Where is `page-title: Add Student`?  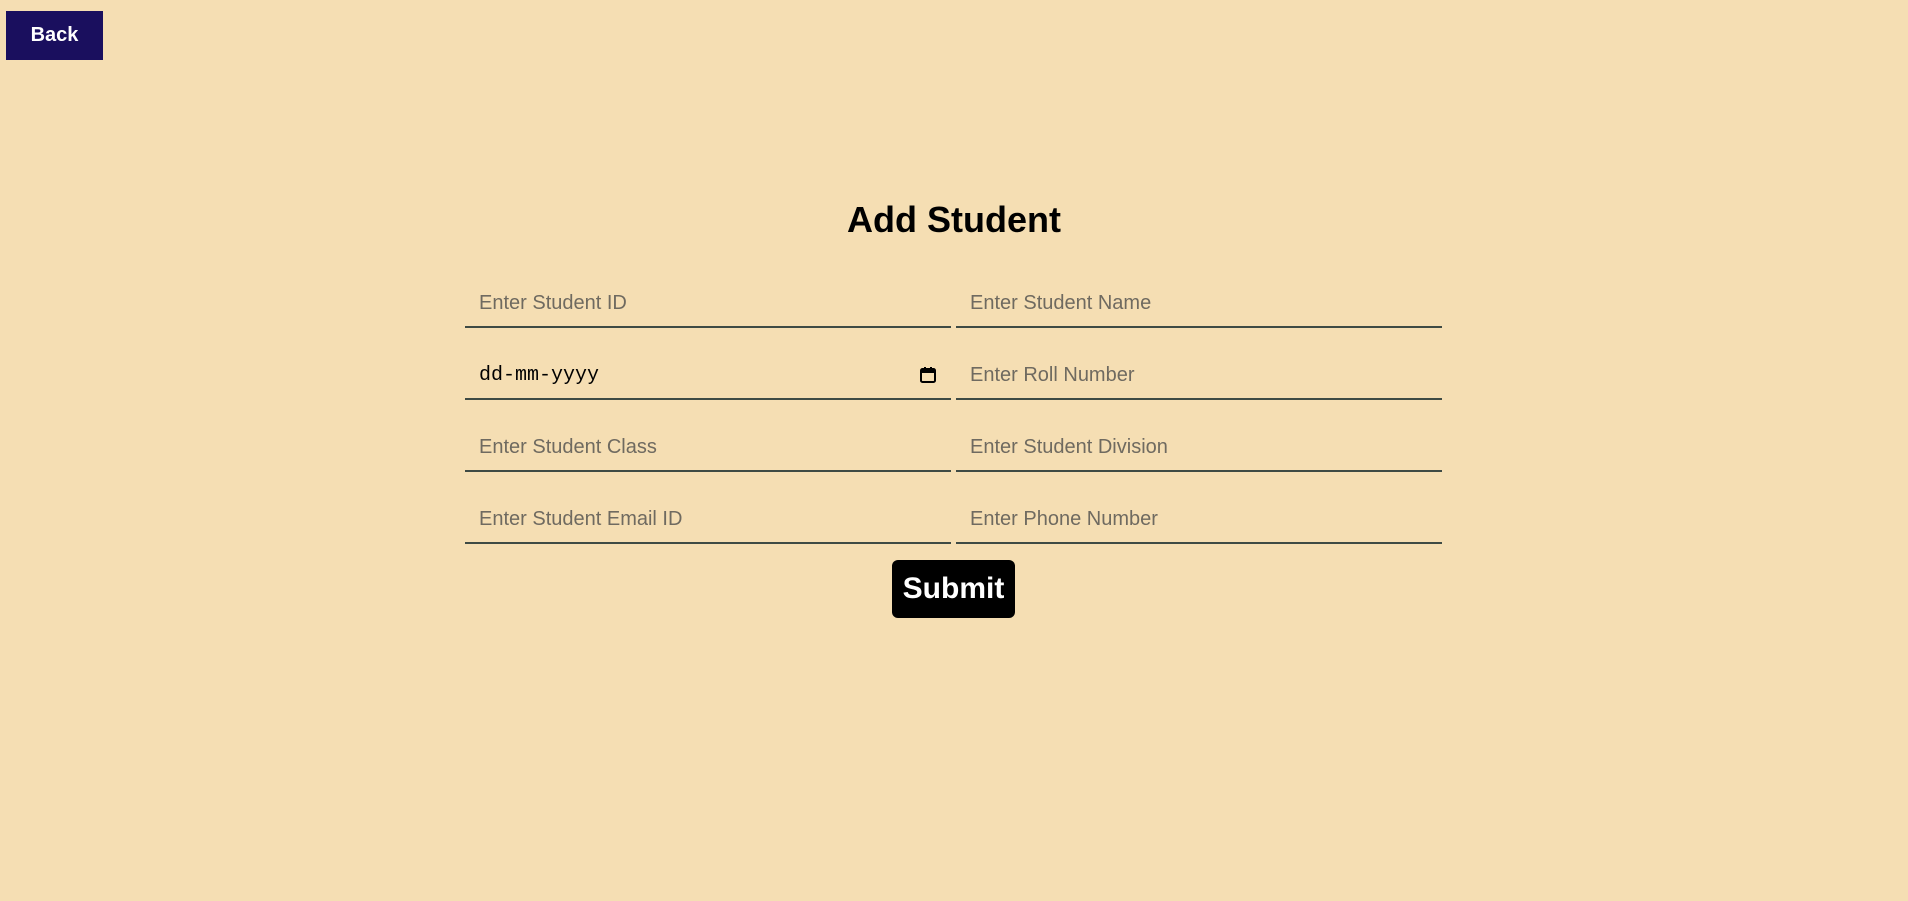
page-title: Add Student is located at coordinates (954, 219).